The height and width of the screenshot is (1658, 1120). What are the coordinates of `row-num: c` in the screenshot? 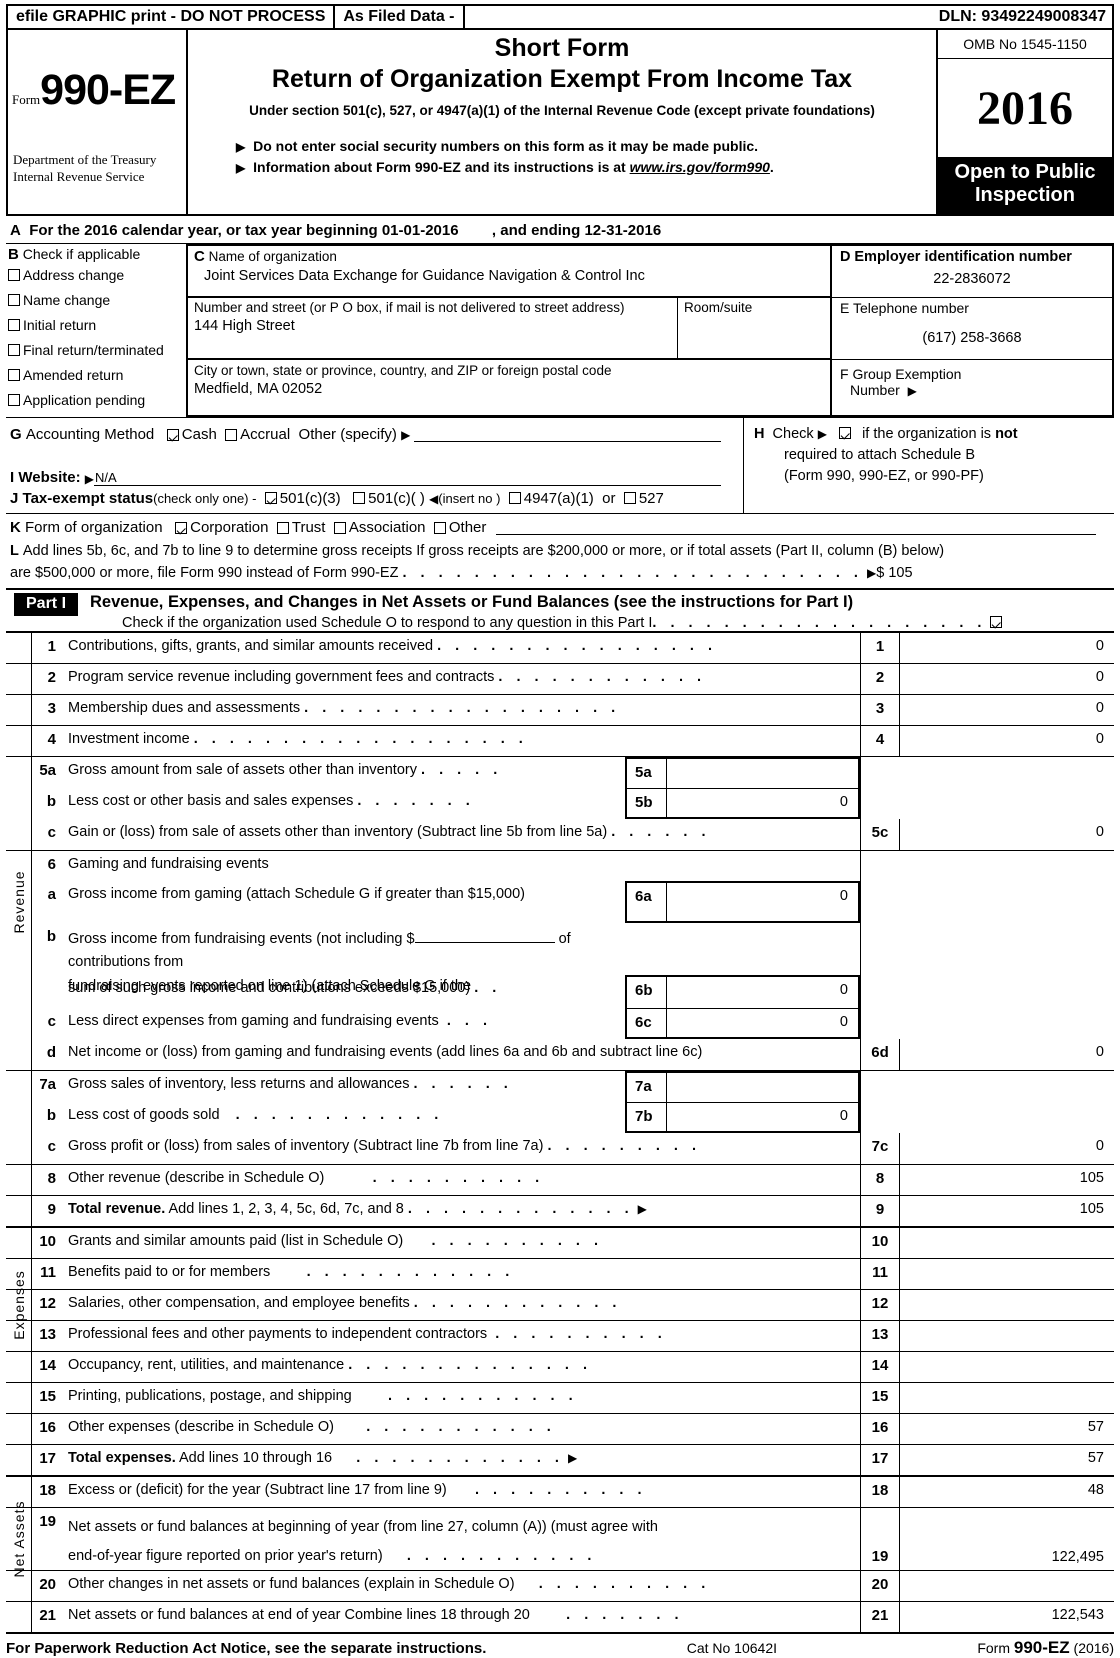 It's located at (51, 832).